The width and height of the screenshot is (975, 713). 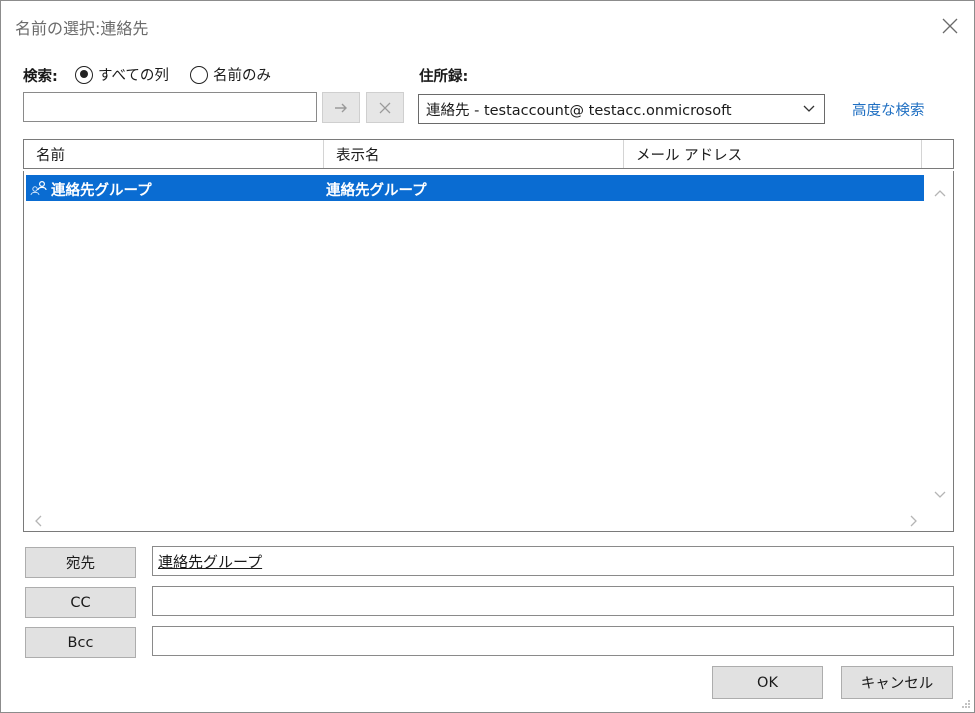 What do you see at coordinates (80, 642) in the screenshot?
I see `bcc-button: Bcc` at bounding box center [80, 642].